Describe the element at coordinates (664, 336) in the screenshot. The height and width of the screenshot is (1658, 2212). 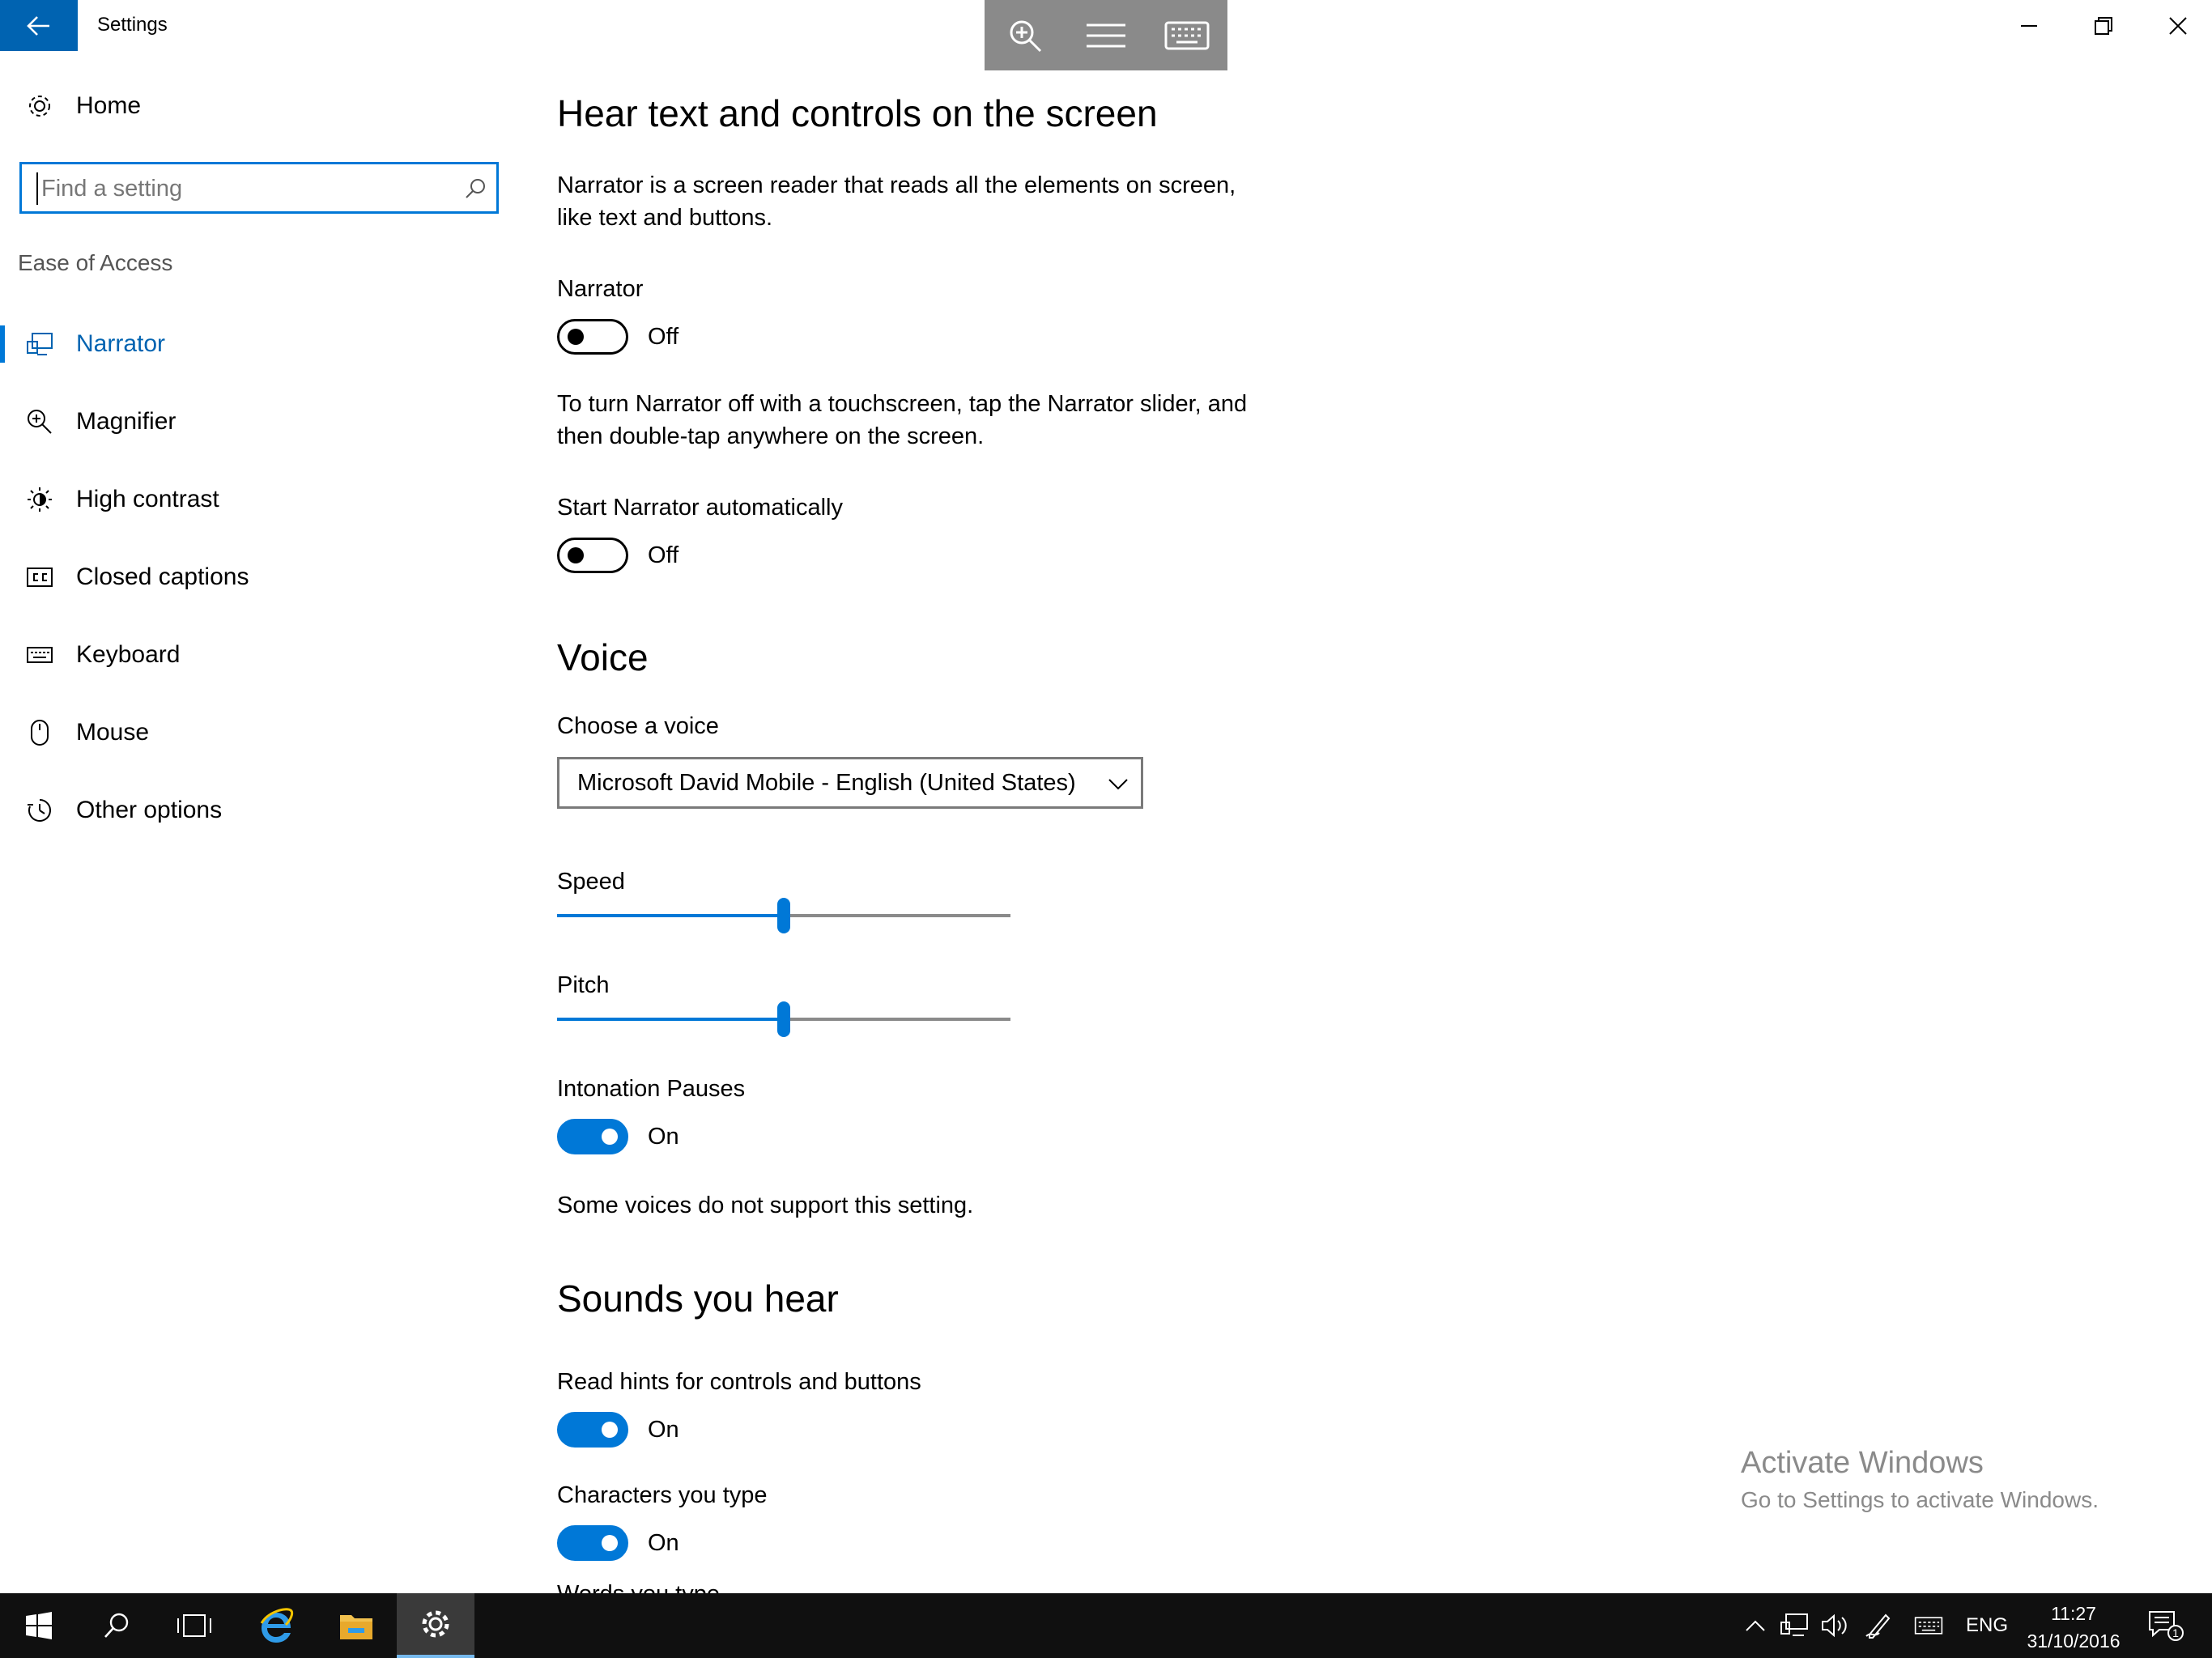
I see `narrator-toggle-state: Off` at that location.